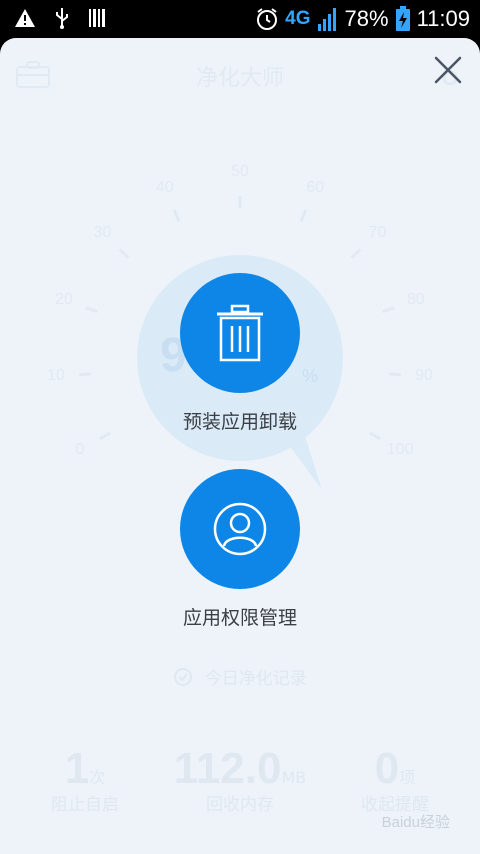 This screenshot has height=854, width=480. I want to click on battery-charging-icon, so click(402, 18).